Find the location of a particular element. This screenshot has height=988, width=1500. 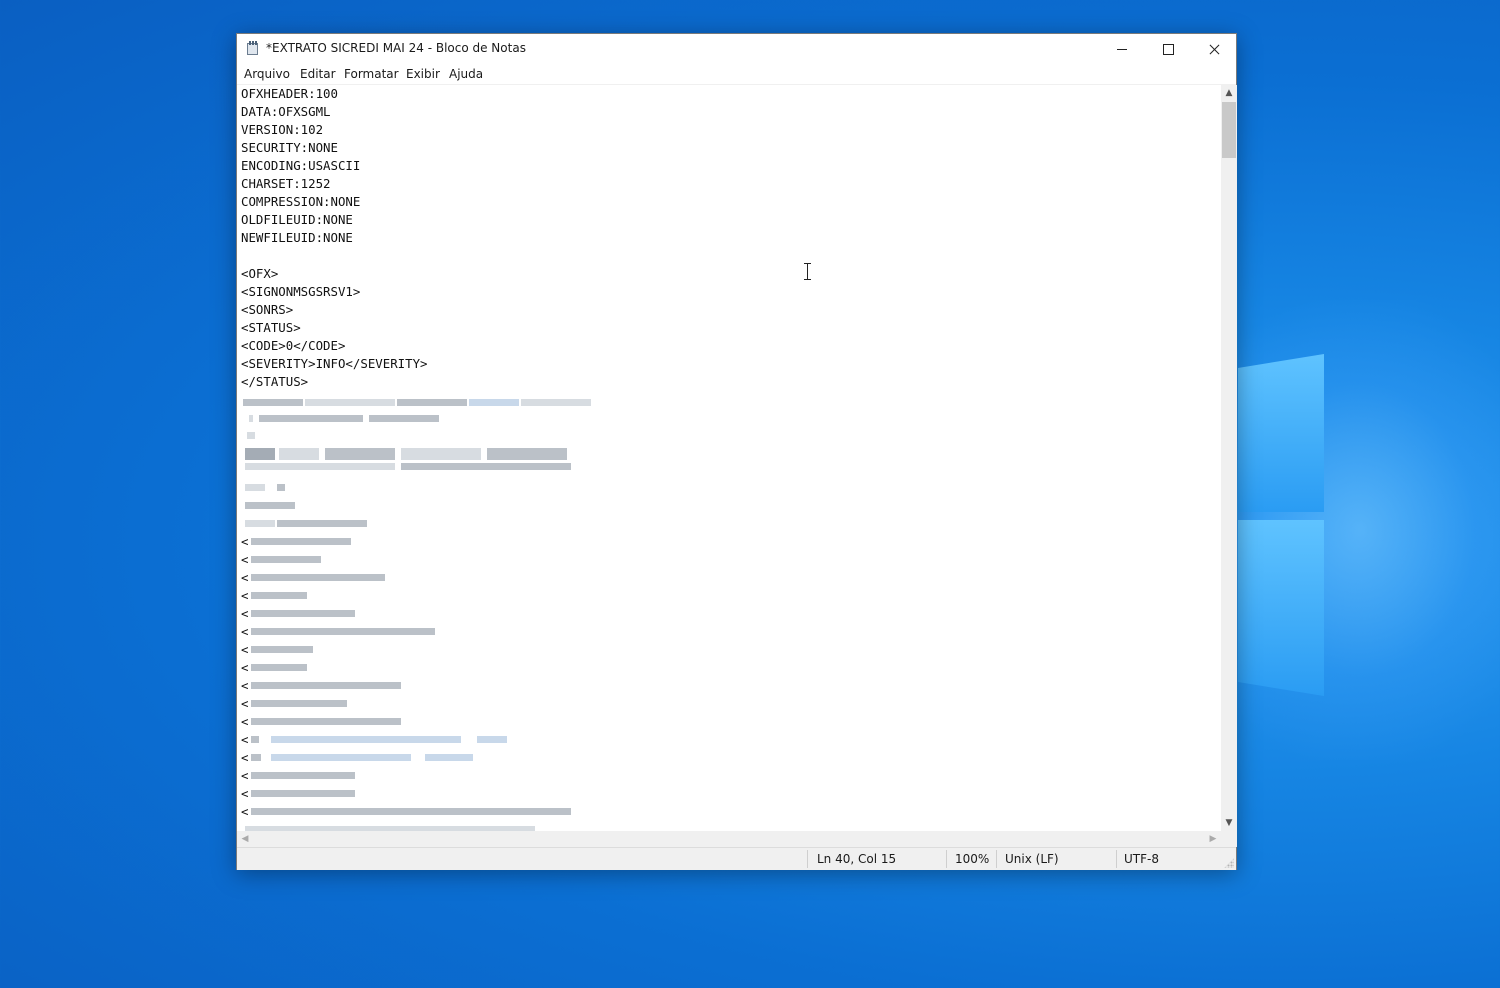

text-line: </STATUS> is located at coordinates (275, 381).